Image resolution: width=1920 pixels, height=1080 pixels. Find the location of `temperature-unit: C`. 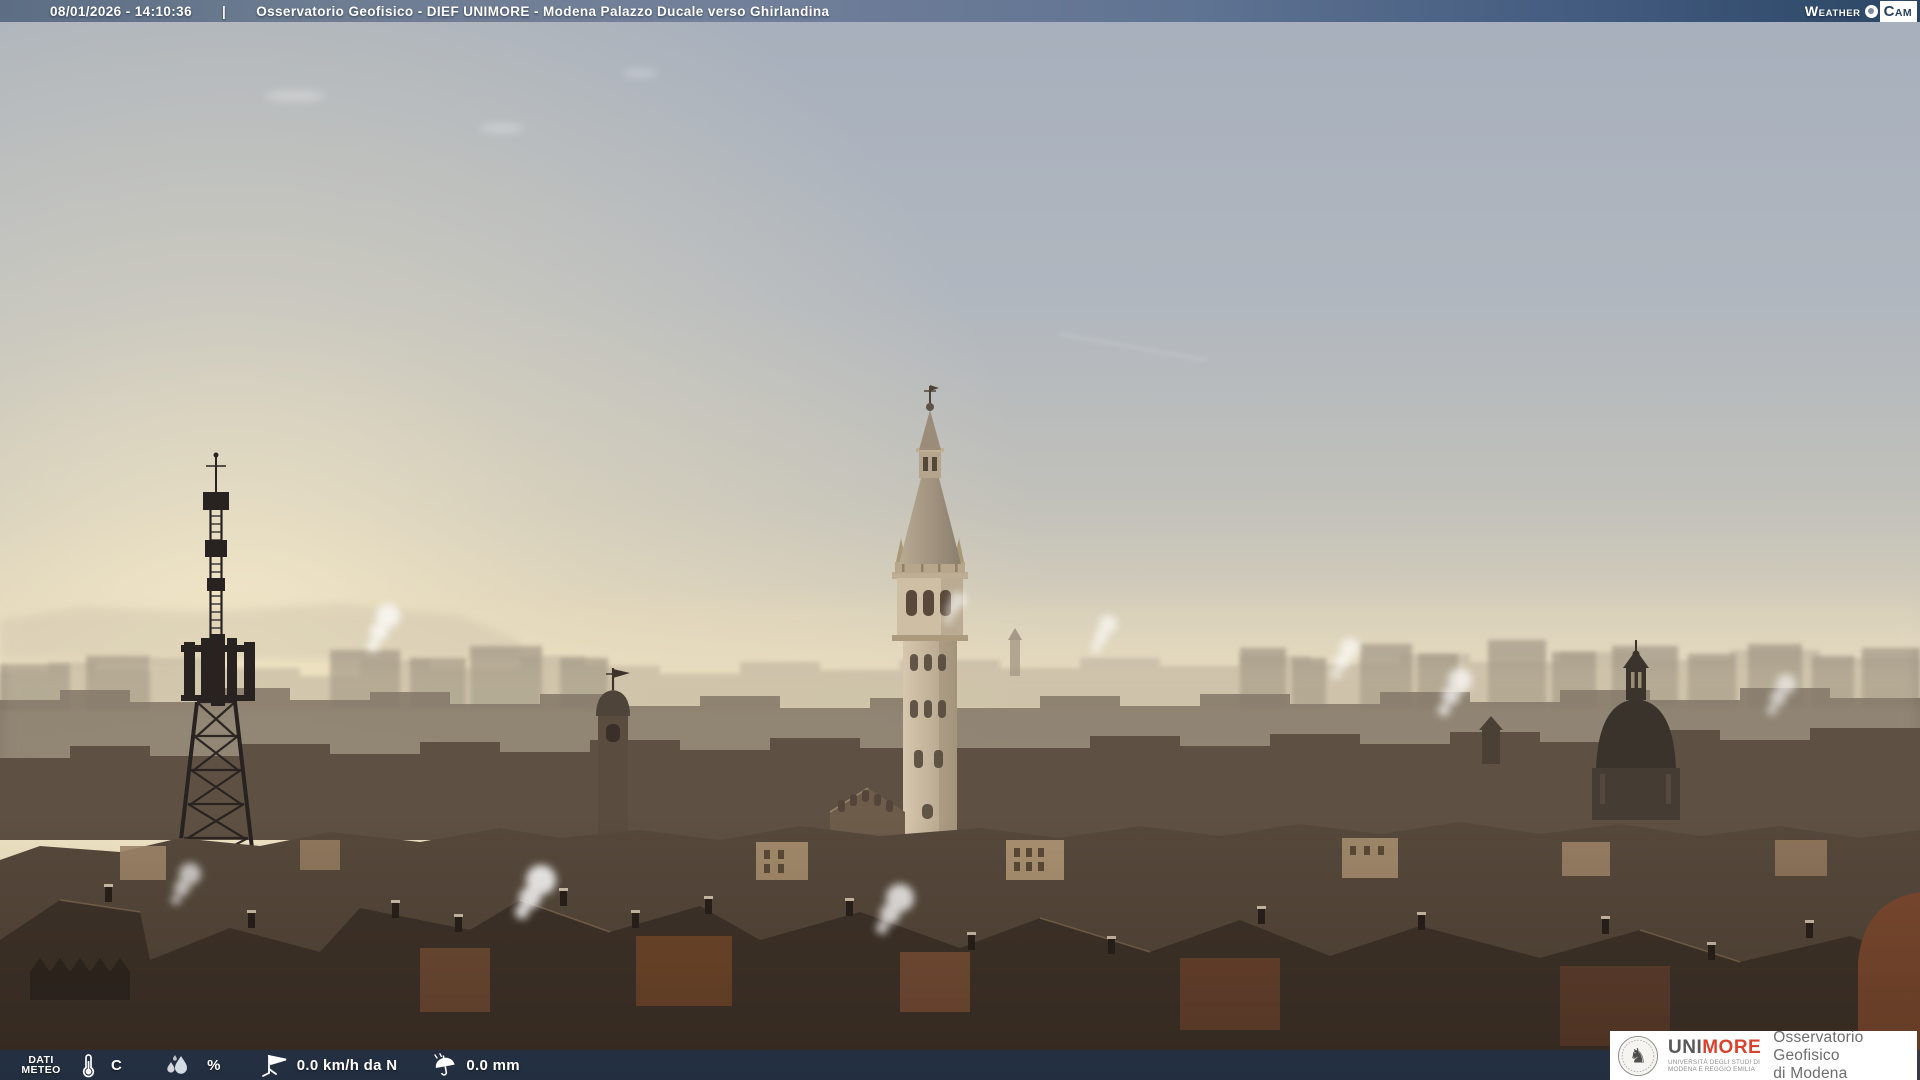

temperature-unit: C is located at coordinates (117, 1065).